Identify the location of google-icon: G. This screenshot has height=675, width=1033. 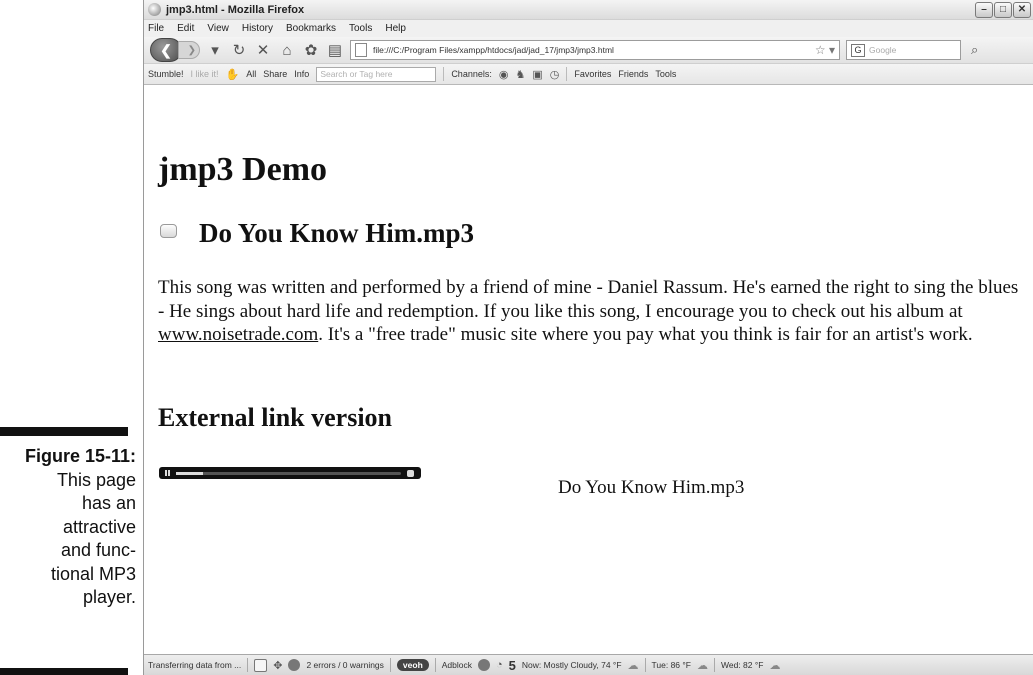
(858, 50).